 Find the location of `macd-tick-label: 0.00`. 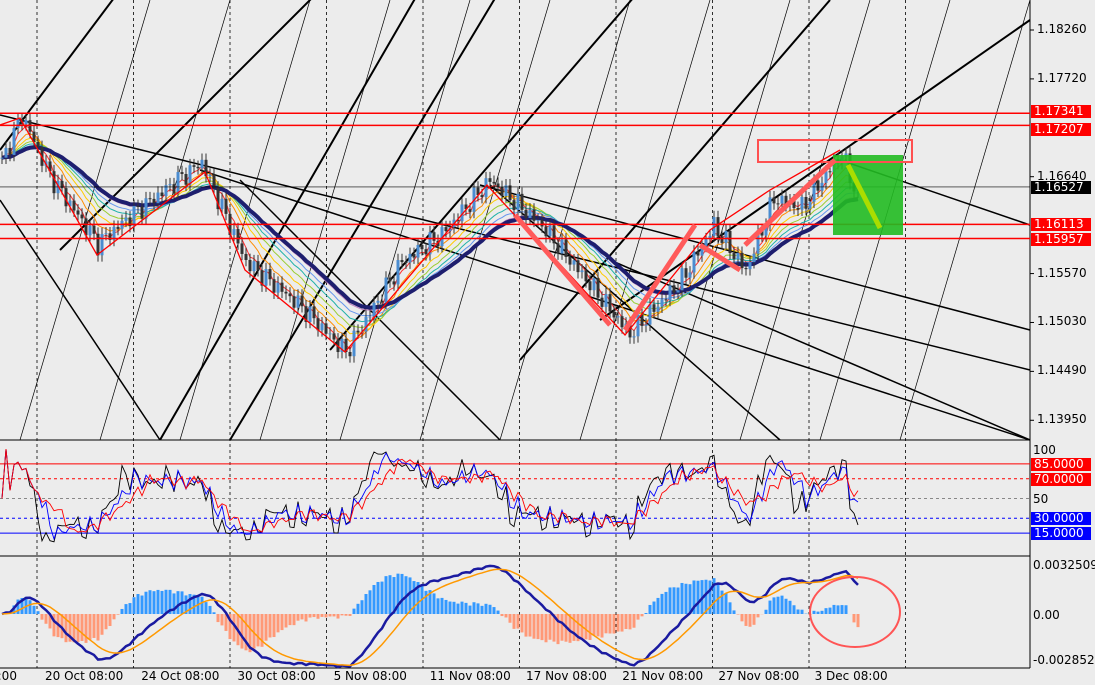

macd-tick-label: 0.00 is located at coordinates (1046, 615).